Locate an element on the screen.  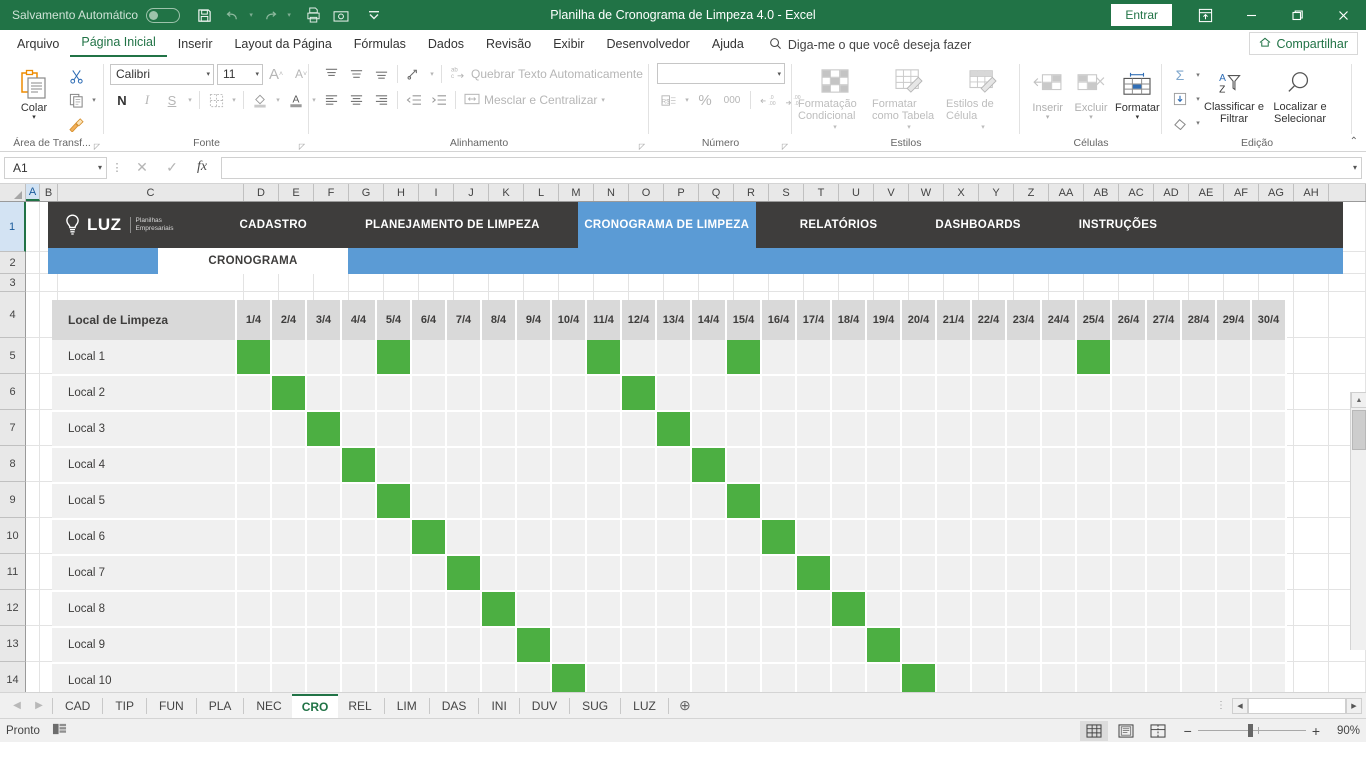
row-header-14: 14 is located at coordinates (13, 677).